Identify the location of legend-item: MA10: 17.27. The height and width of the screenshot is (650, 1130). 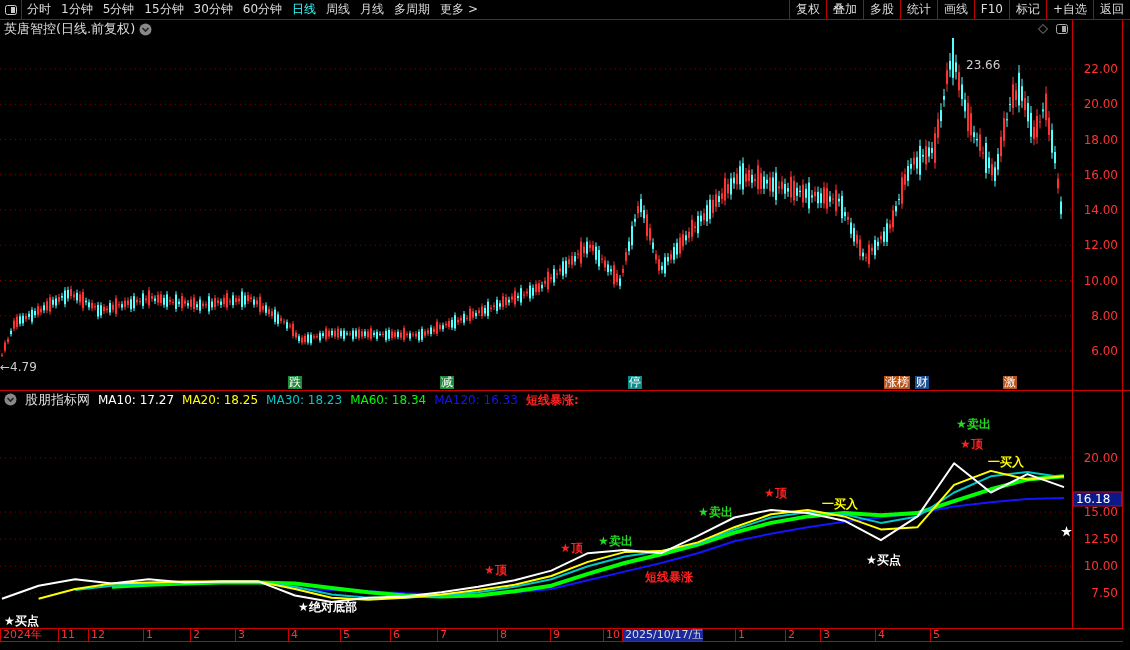
(136, 400).